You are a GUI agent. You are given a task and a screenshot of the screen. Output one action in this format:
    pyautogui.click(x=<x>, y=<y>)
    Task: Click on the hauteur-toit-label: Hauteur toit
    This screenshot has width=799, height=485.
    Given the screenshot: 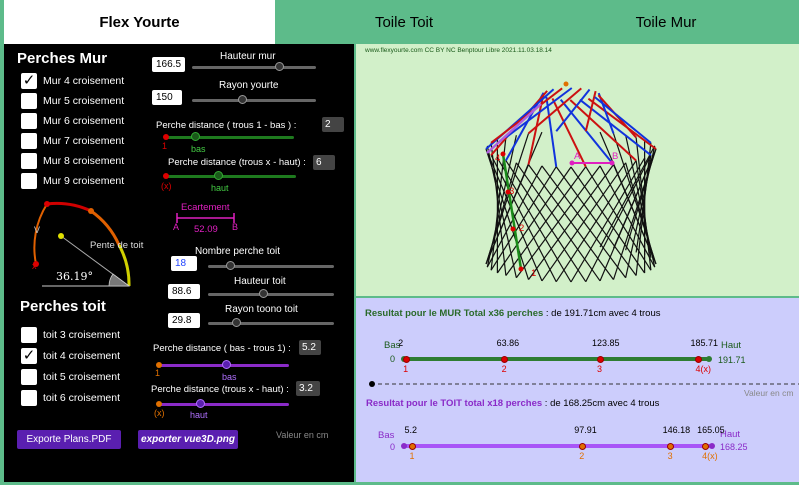 What is the action you would take?
    pyautogui.click(x=260, y=281)
    